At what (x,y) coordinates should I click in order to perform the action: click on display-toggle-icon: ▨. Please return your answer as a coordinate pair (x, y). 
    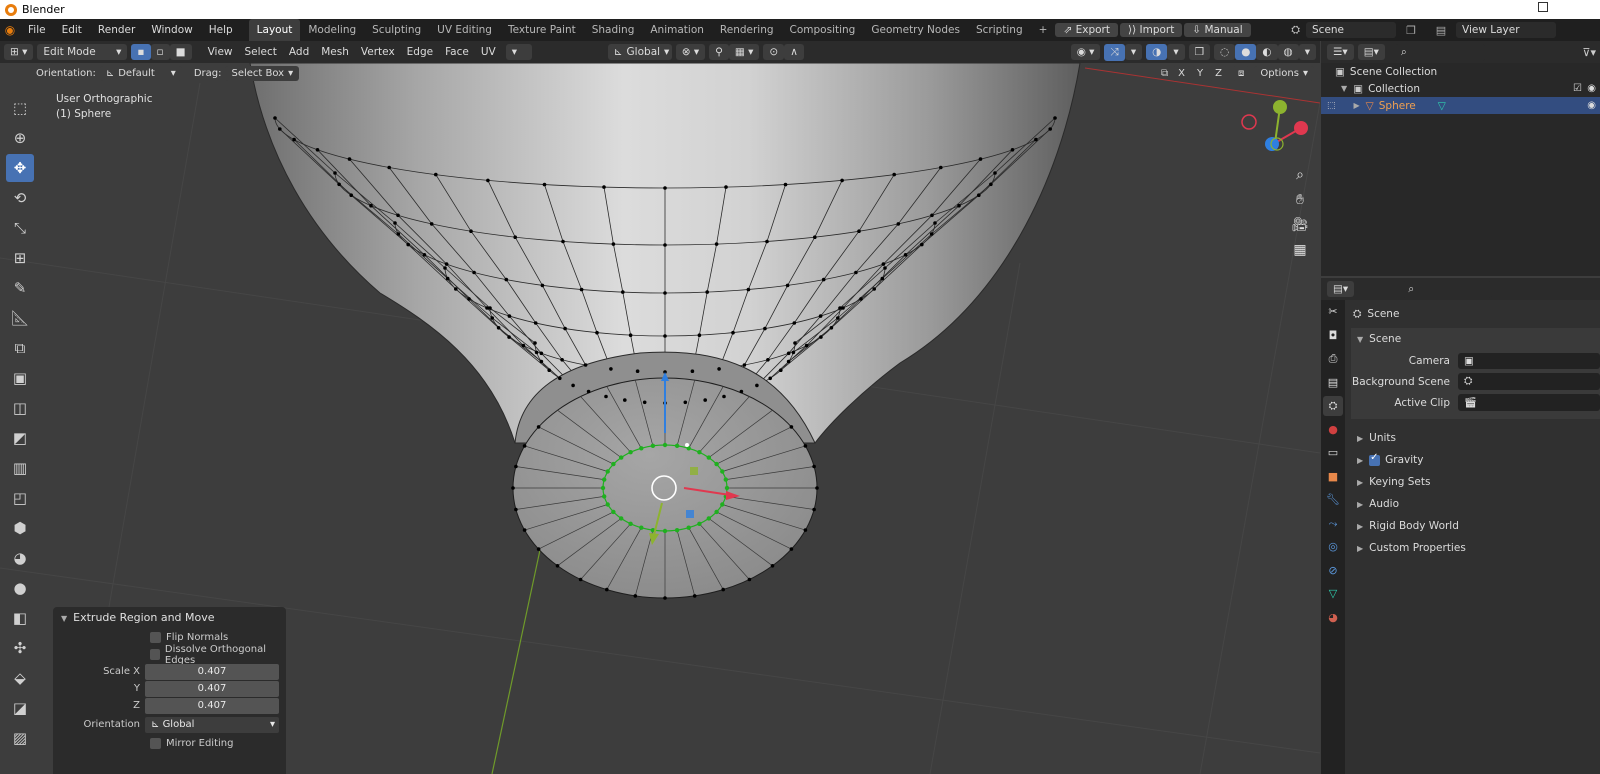
    Looking at the image, I should click on (20, 738).